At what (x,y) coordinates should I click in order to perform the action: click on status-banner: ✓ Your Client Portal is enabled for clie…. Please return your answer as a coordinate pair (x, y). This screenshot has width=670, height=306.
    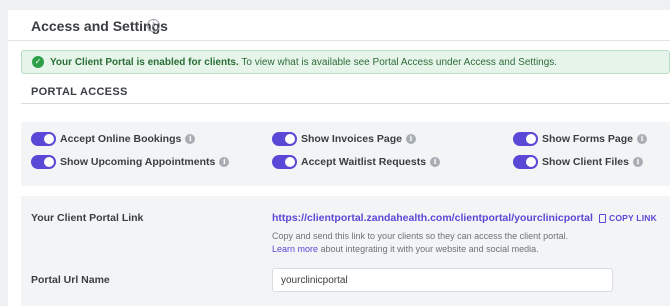
    Looking at the image, I should click on (345, 62).